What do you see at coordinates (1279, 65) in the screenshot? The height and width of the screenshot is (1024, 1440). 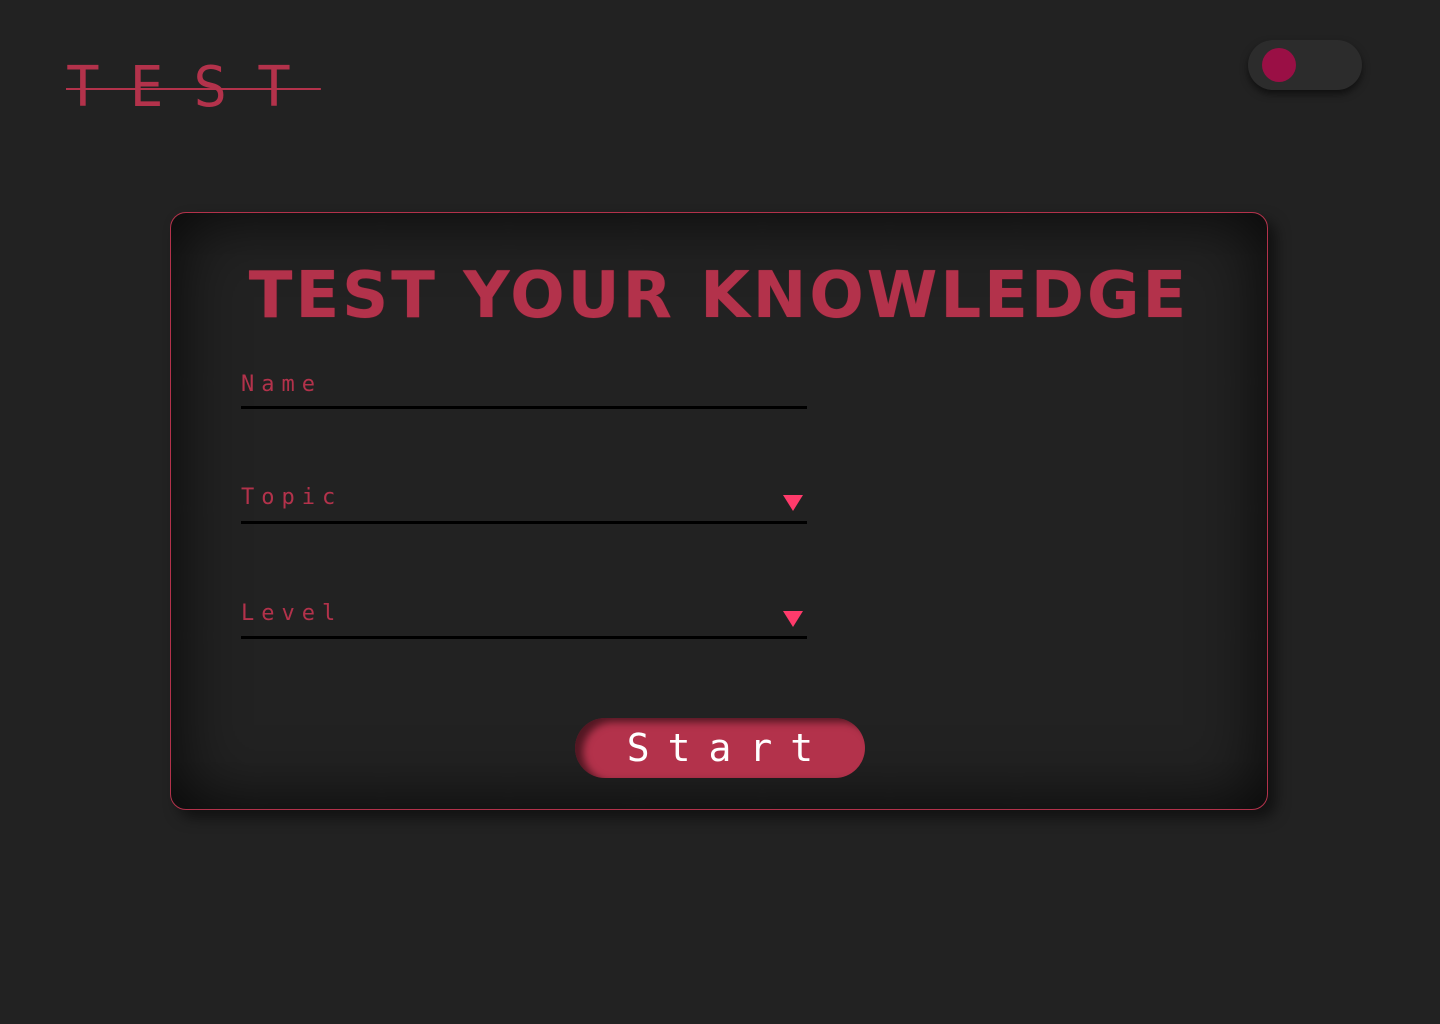 I see `toggle-knob` at bounding box center [1279, 65].